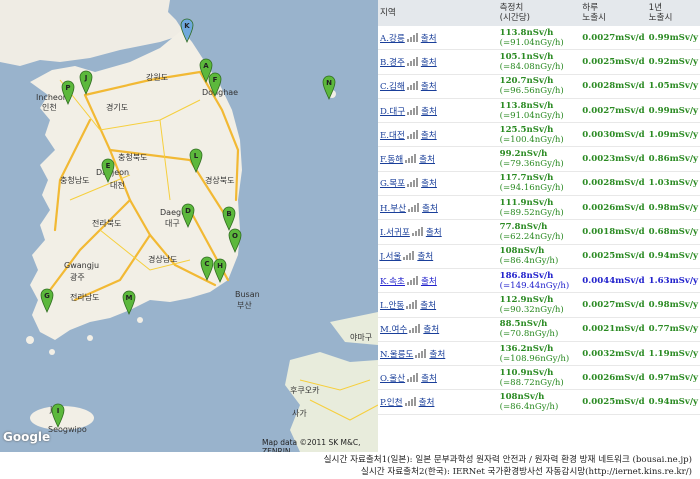 The width and height of the screenshot is (700, 479). Describe the element at coordinates (108, 166) in the screenshot. I see `map-marker-letter: E` at that location.